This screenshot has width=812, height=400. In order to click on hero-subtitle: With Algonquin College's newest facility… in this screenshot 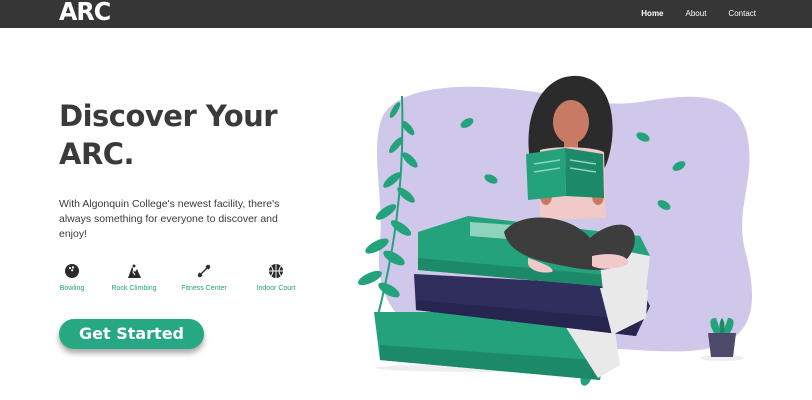, I will do `click(169, 219)`.